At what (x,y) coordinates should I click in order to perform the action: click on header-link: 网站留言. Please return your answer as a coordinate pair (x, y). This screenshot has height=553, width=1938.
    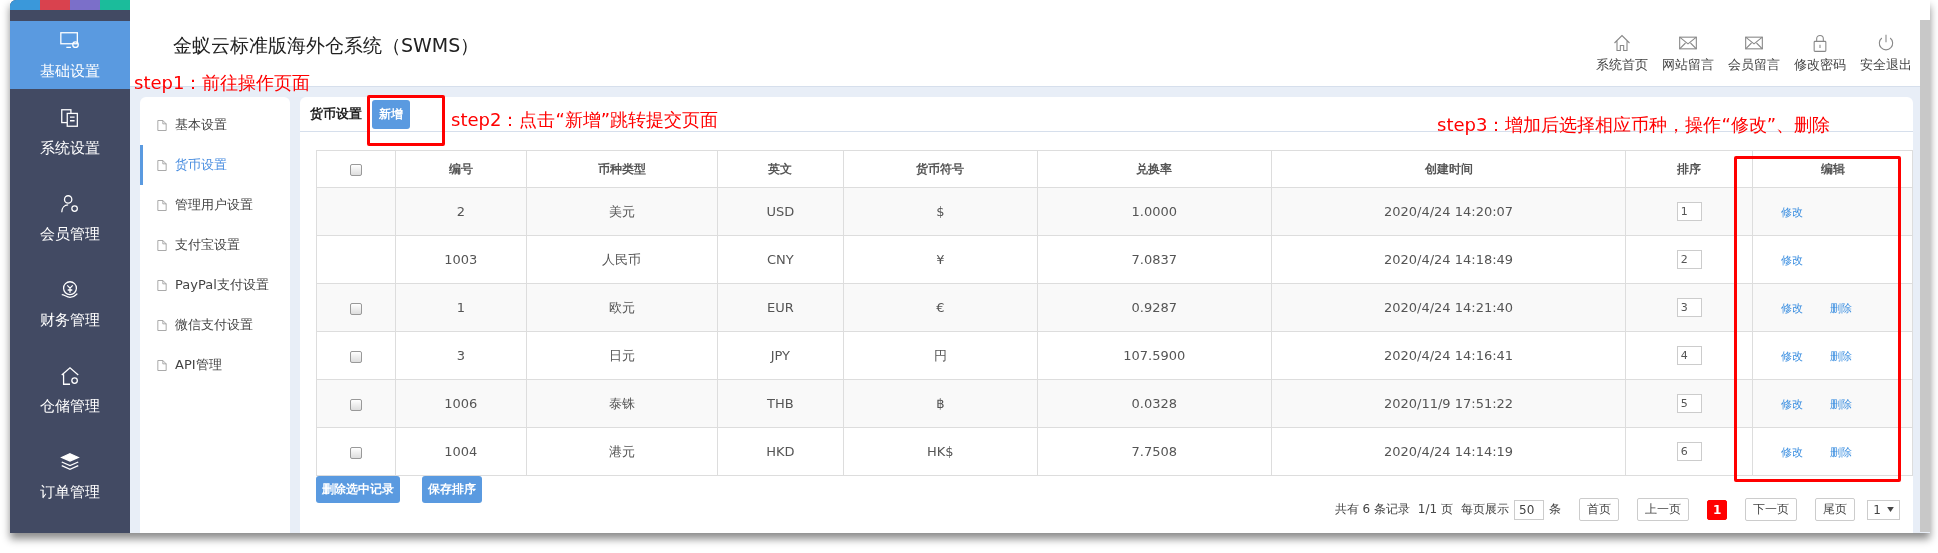
    Looking at the image, I should click on (1688, 53).